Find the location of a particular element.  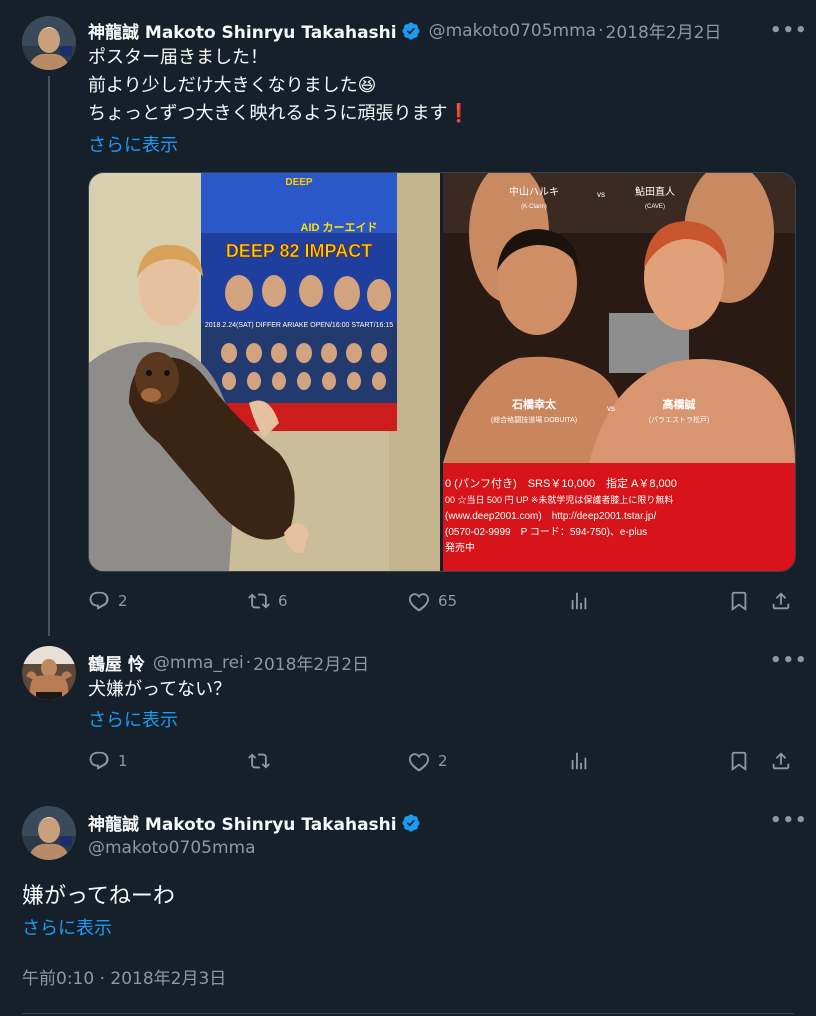

tweet-actions: 1 2 is located at coordinates (442, 762).